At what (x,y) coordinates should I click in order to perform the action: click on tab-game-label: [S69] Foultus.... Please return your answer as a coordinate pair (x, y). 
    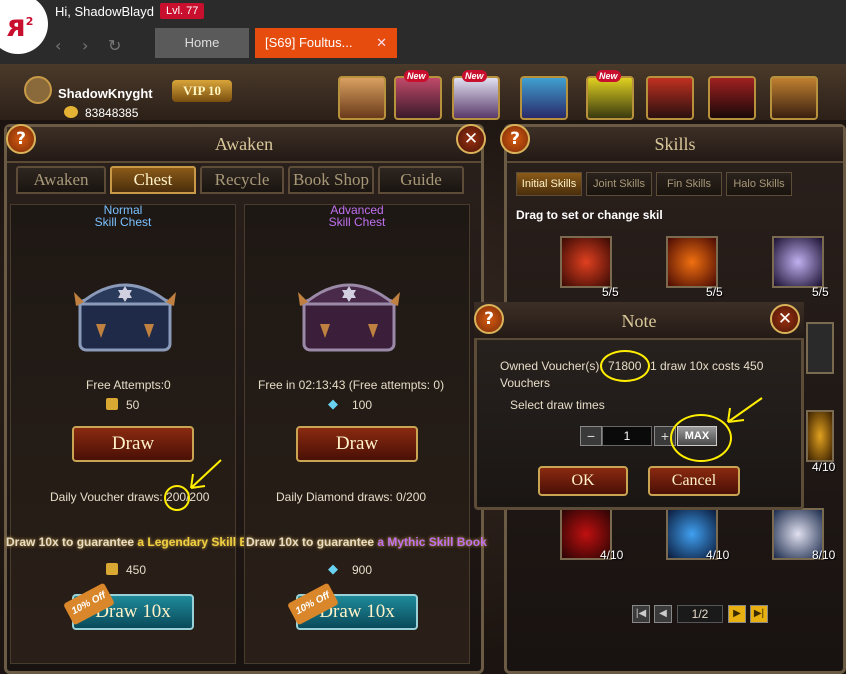
    Looking at the image, I should click on (309, 42).